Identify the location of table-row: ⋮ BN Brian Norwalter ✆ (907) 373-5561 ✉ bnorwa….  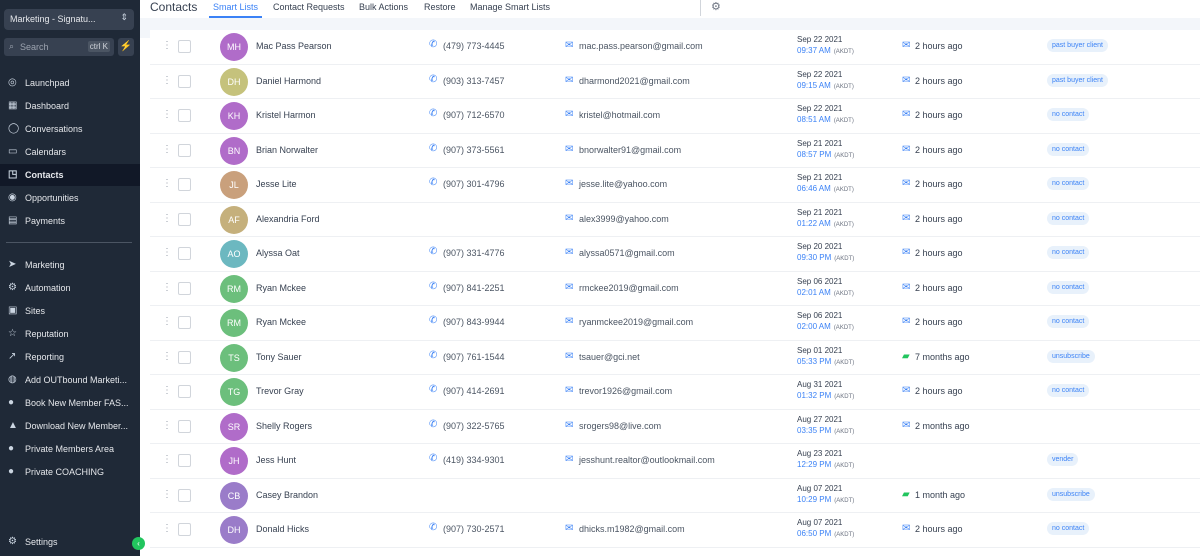
(675, 150).